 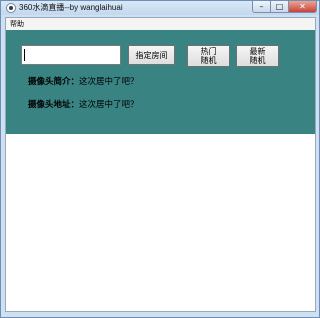 I want to click on close-button: ✕, so click(x=303, y=7).